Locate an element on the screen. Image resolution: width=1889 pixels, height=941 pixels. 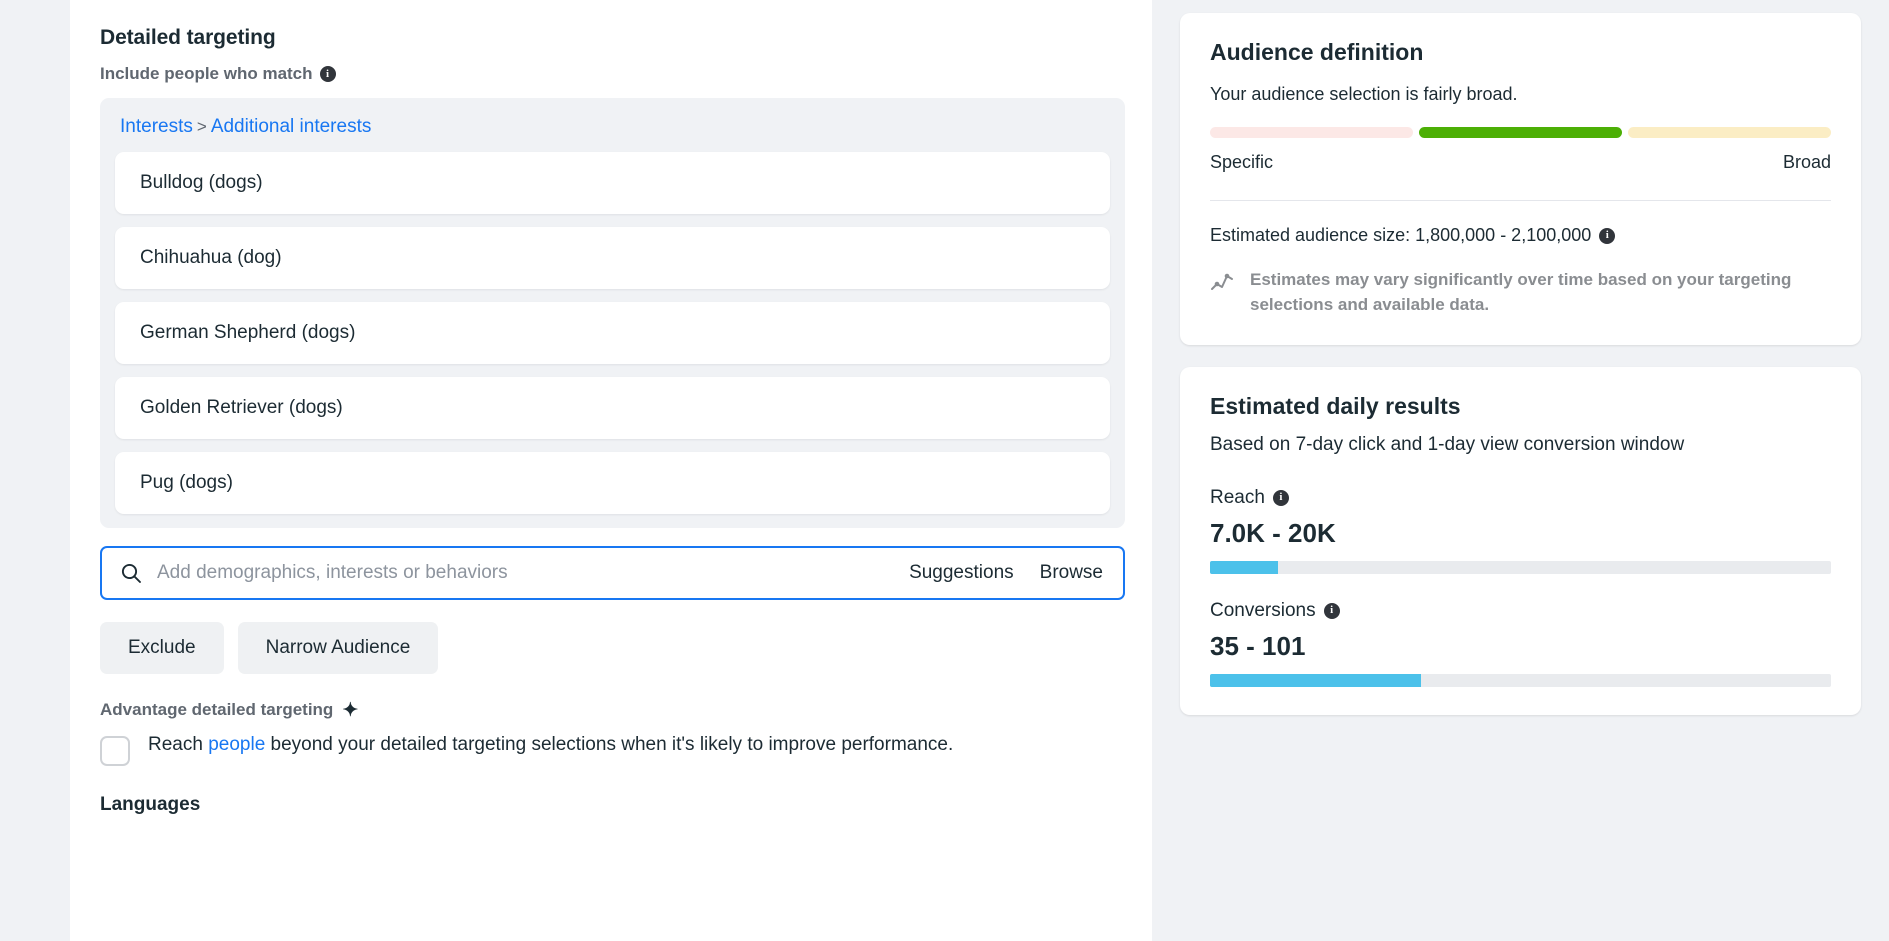
interest-label: Chihuahua (dog) is located at coordinates (211, 257).